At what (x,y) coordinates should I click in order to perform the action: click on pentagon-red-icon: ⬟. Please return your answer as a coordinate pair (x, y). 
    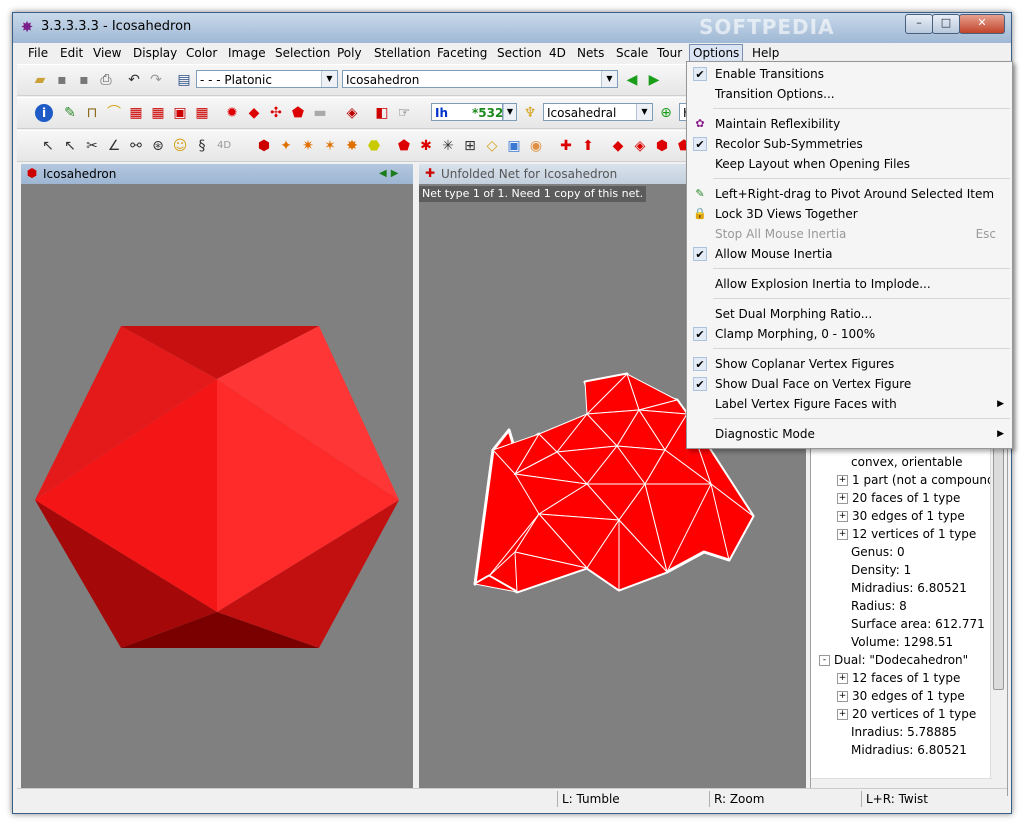
    Looking at the image, I should click on (298, 113).